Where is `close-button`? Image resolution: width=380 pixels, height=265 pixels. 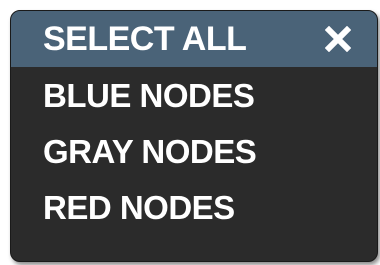 close-button is located at coordinates (338, 39).